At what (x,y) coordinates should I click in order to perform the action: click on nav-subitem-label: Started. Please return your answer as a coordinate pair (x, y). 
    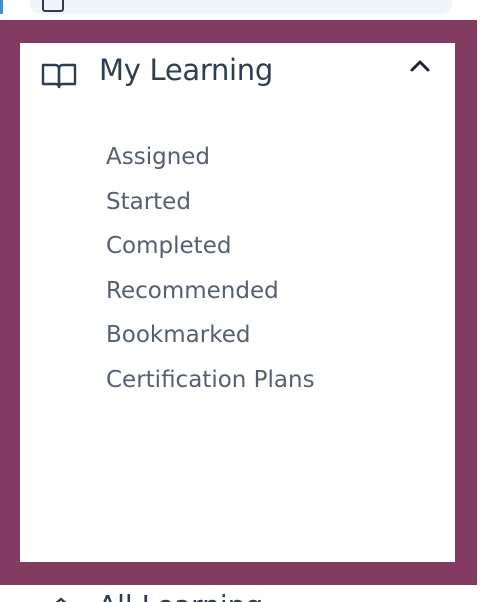
    Looking at the image, I should click on (148, 201).